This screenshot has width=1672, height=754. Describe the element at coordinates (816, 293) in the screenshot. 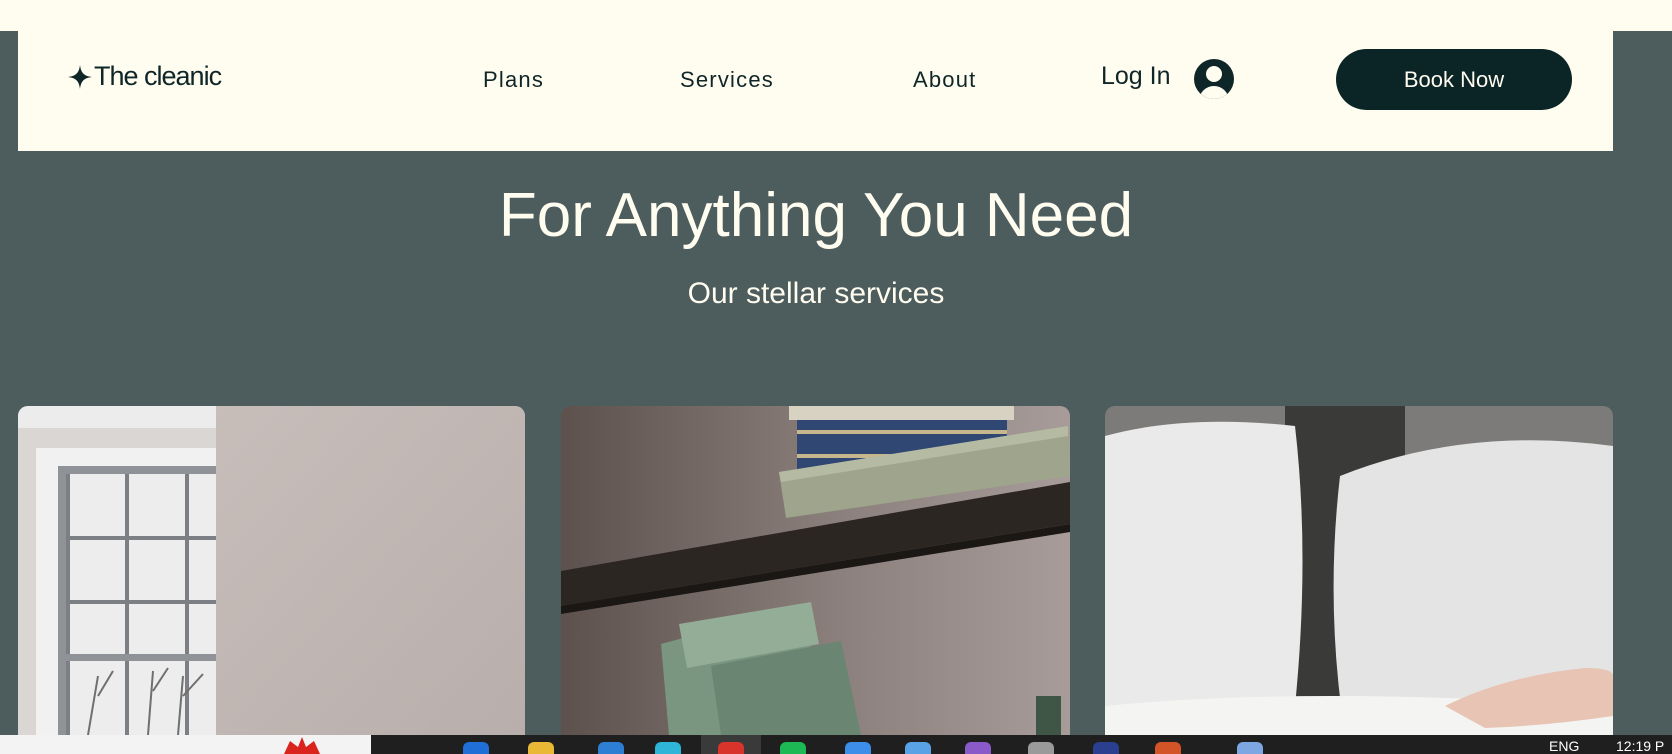

I see `hero-subtitle: Our stellar services` at that location.